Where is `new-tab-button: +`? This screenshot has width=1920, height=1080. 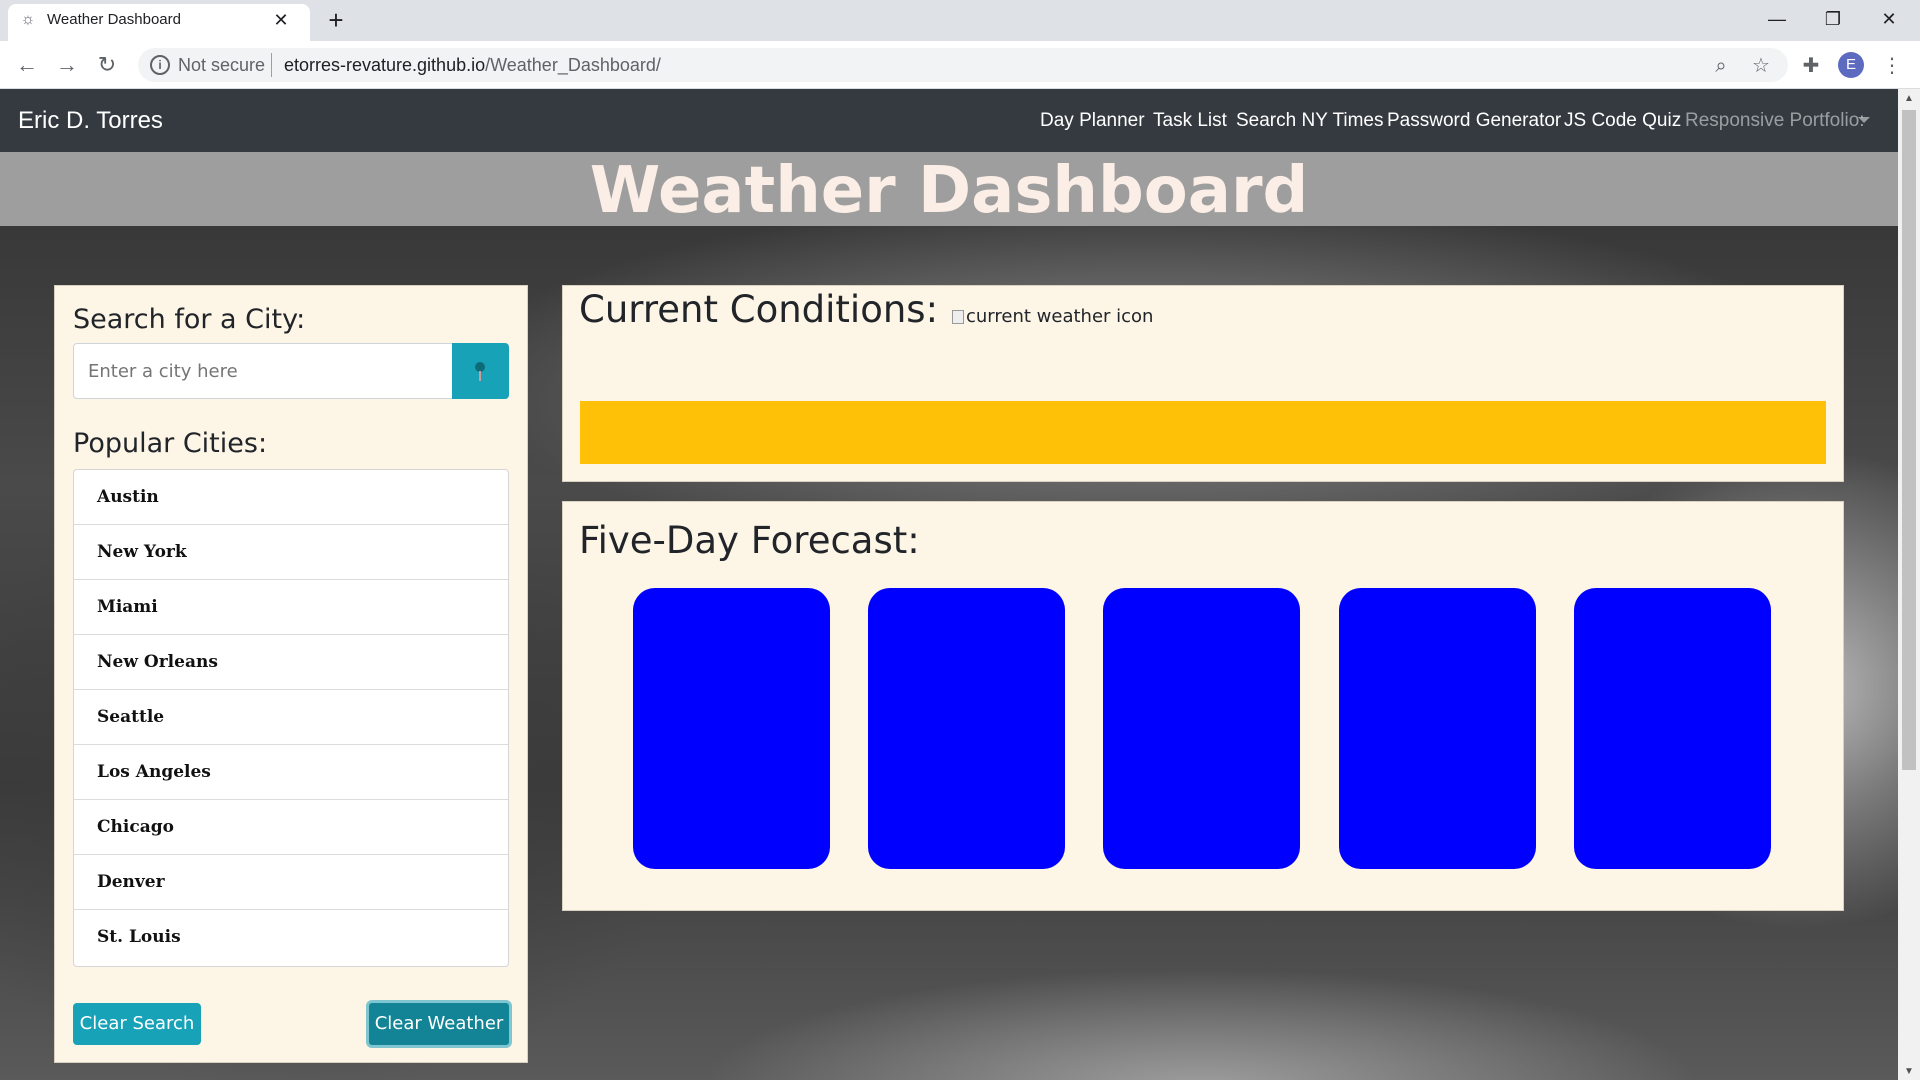
new-tab-button: + is located at coordinates (336, 20).